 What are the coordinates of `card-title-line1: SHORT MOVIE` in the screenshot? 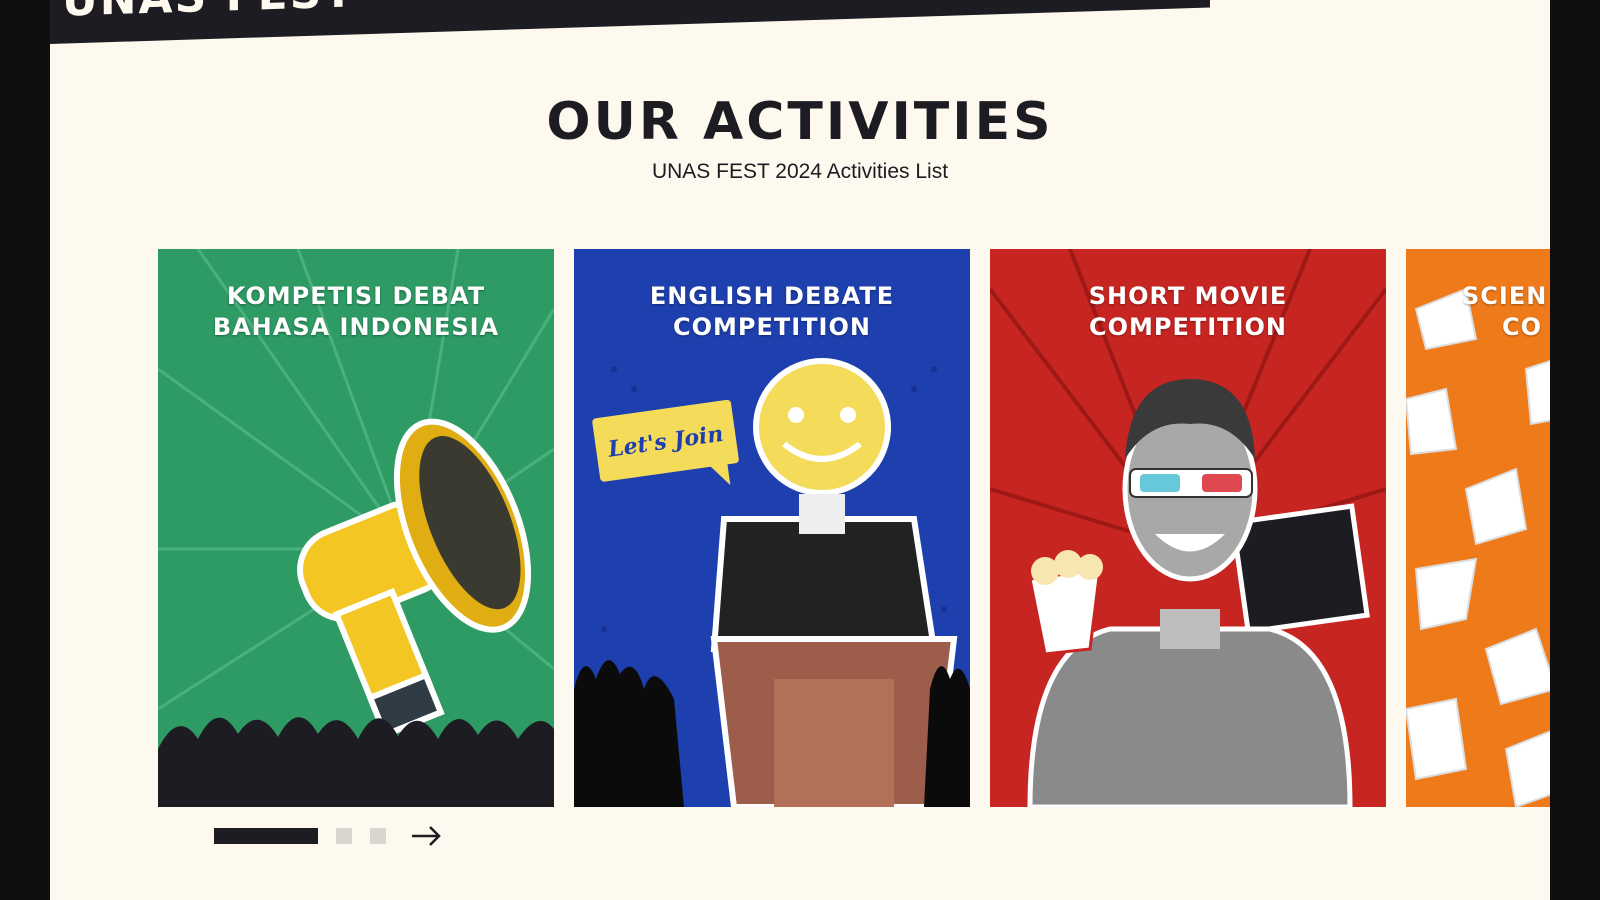 It's located at (1188, 296).